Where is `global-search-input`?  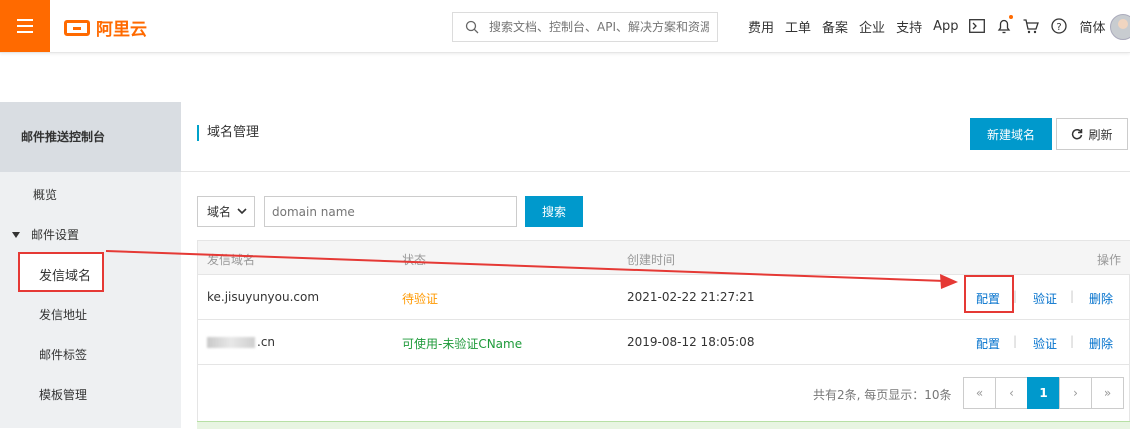
global-search-input is located at coordinates (599, 27).